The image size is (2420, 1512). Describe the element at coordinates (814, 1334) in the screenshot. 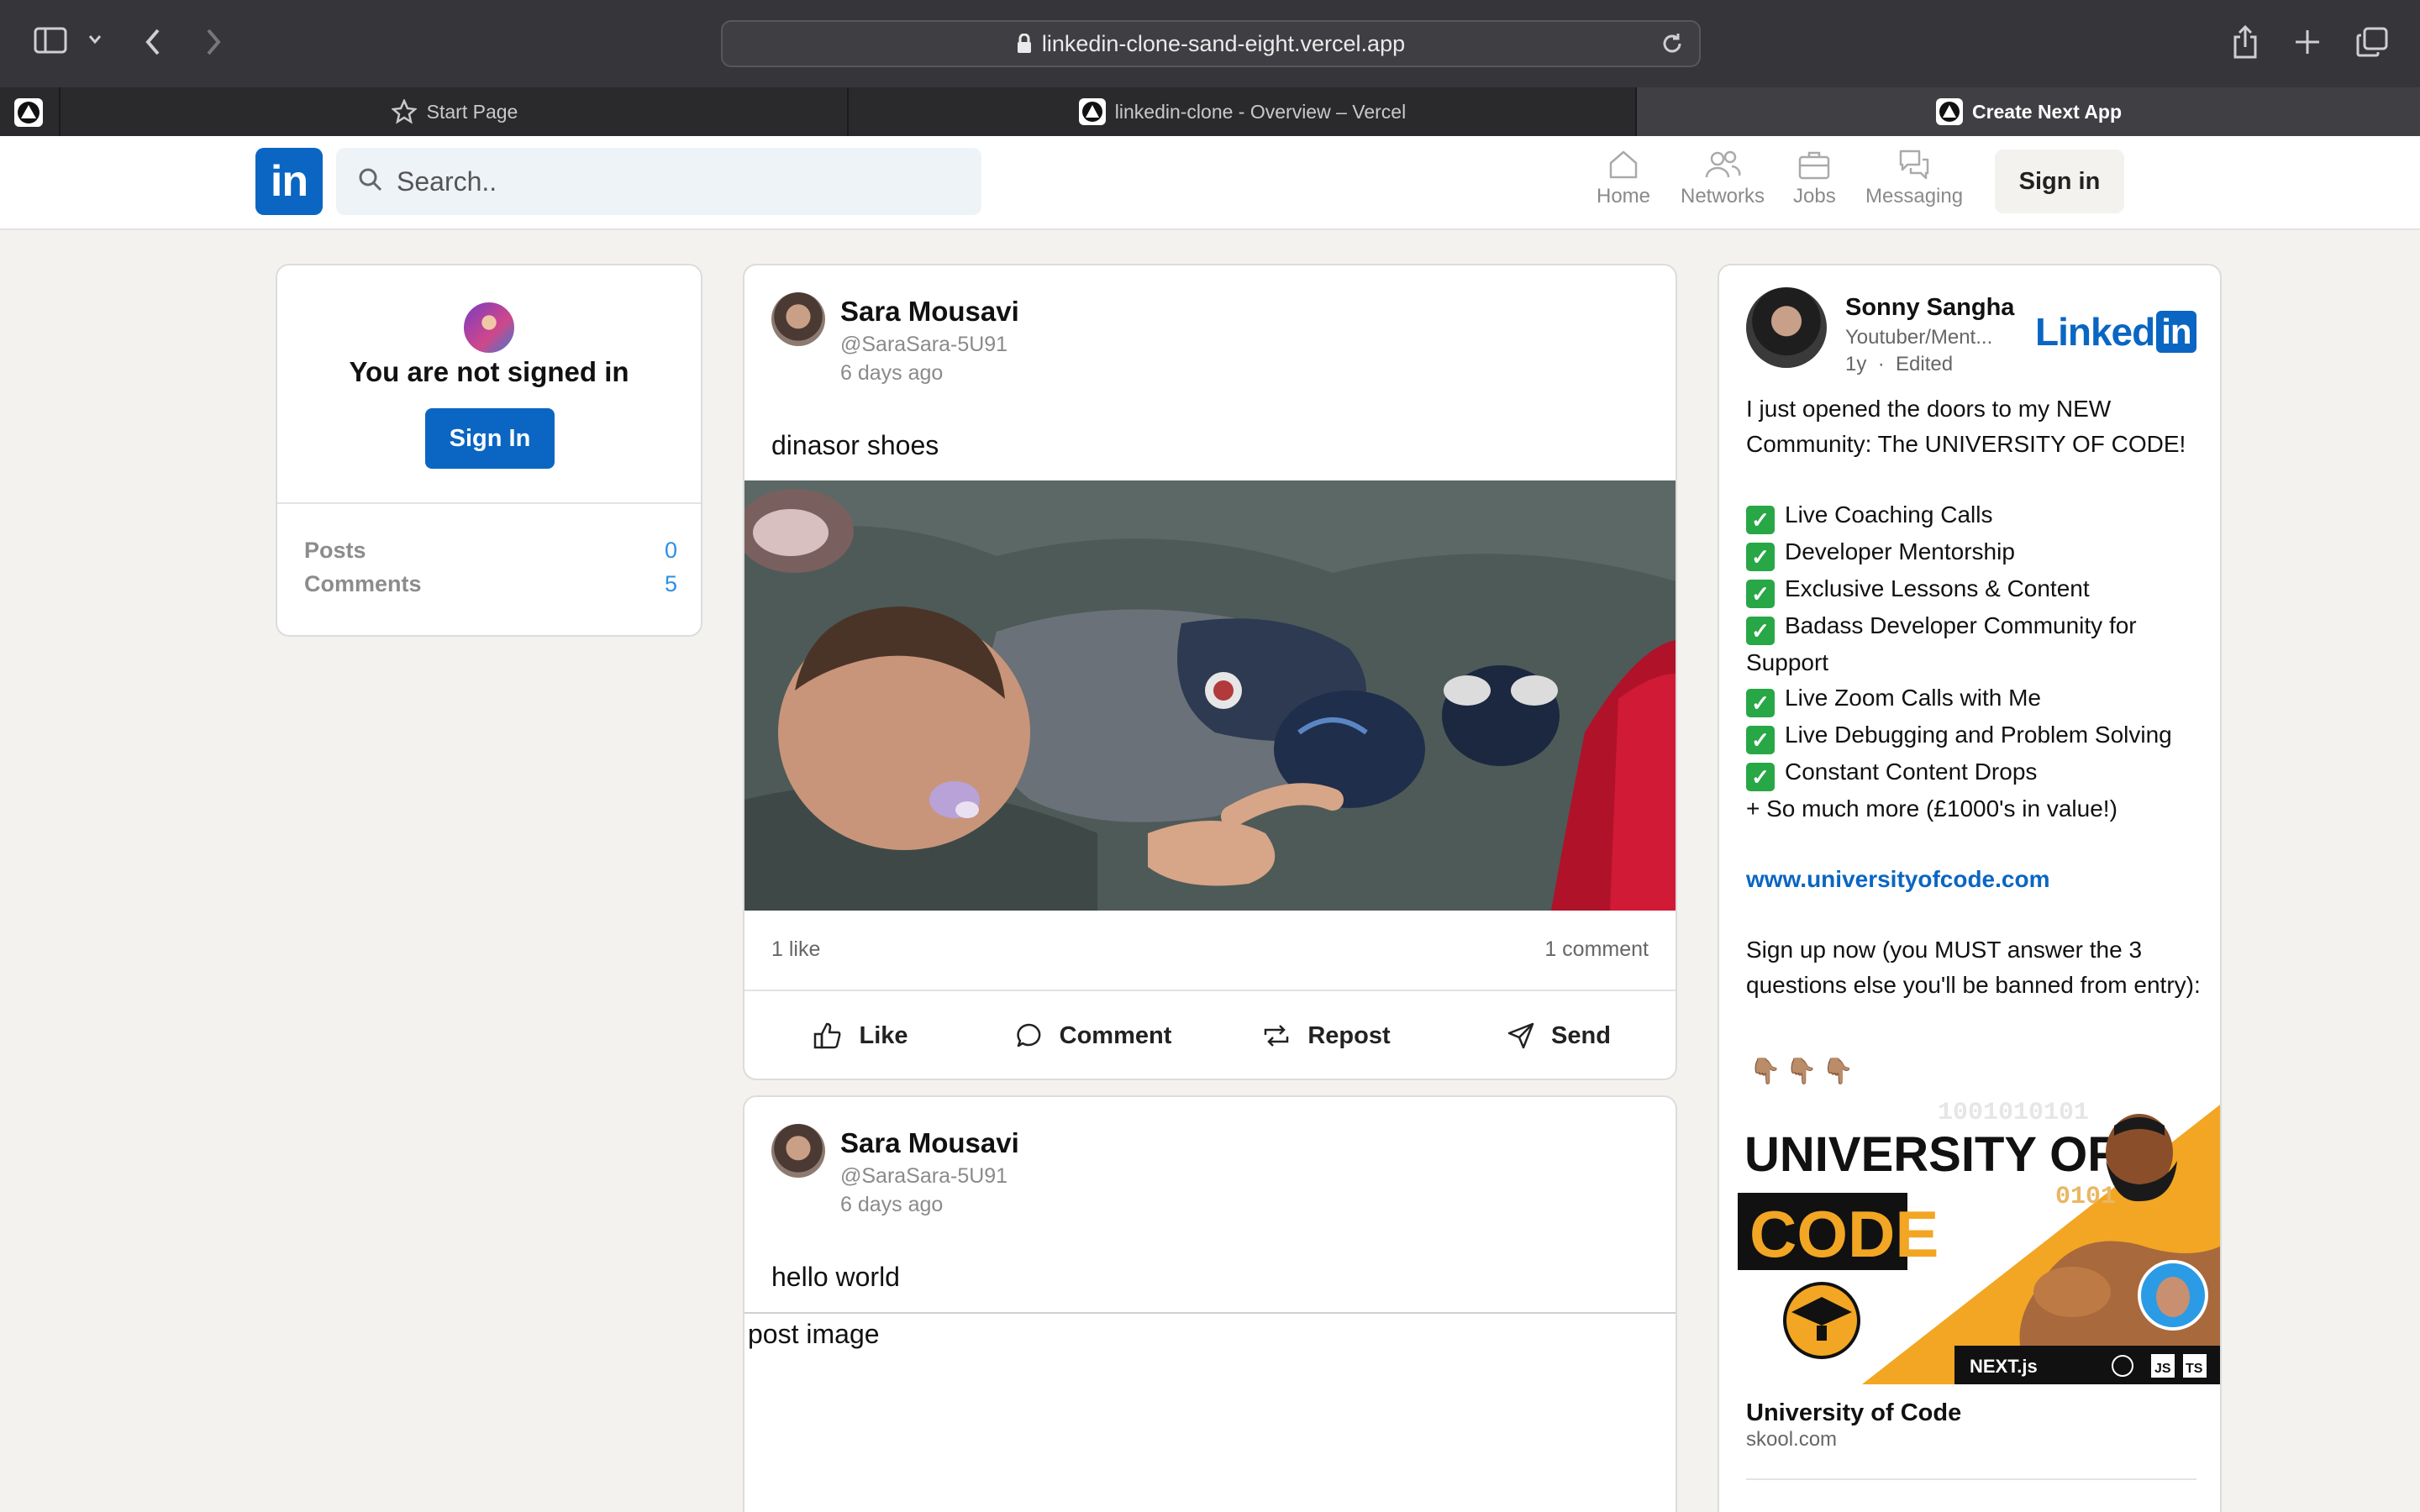

I see `broken-image-alt: post image` at that location.